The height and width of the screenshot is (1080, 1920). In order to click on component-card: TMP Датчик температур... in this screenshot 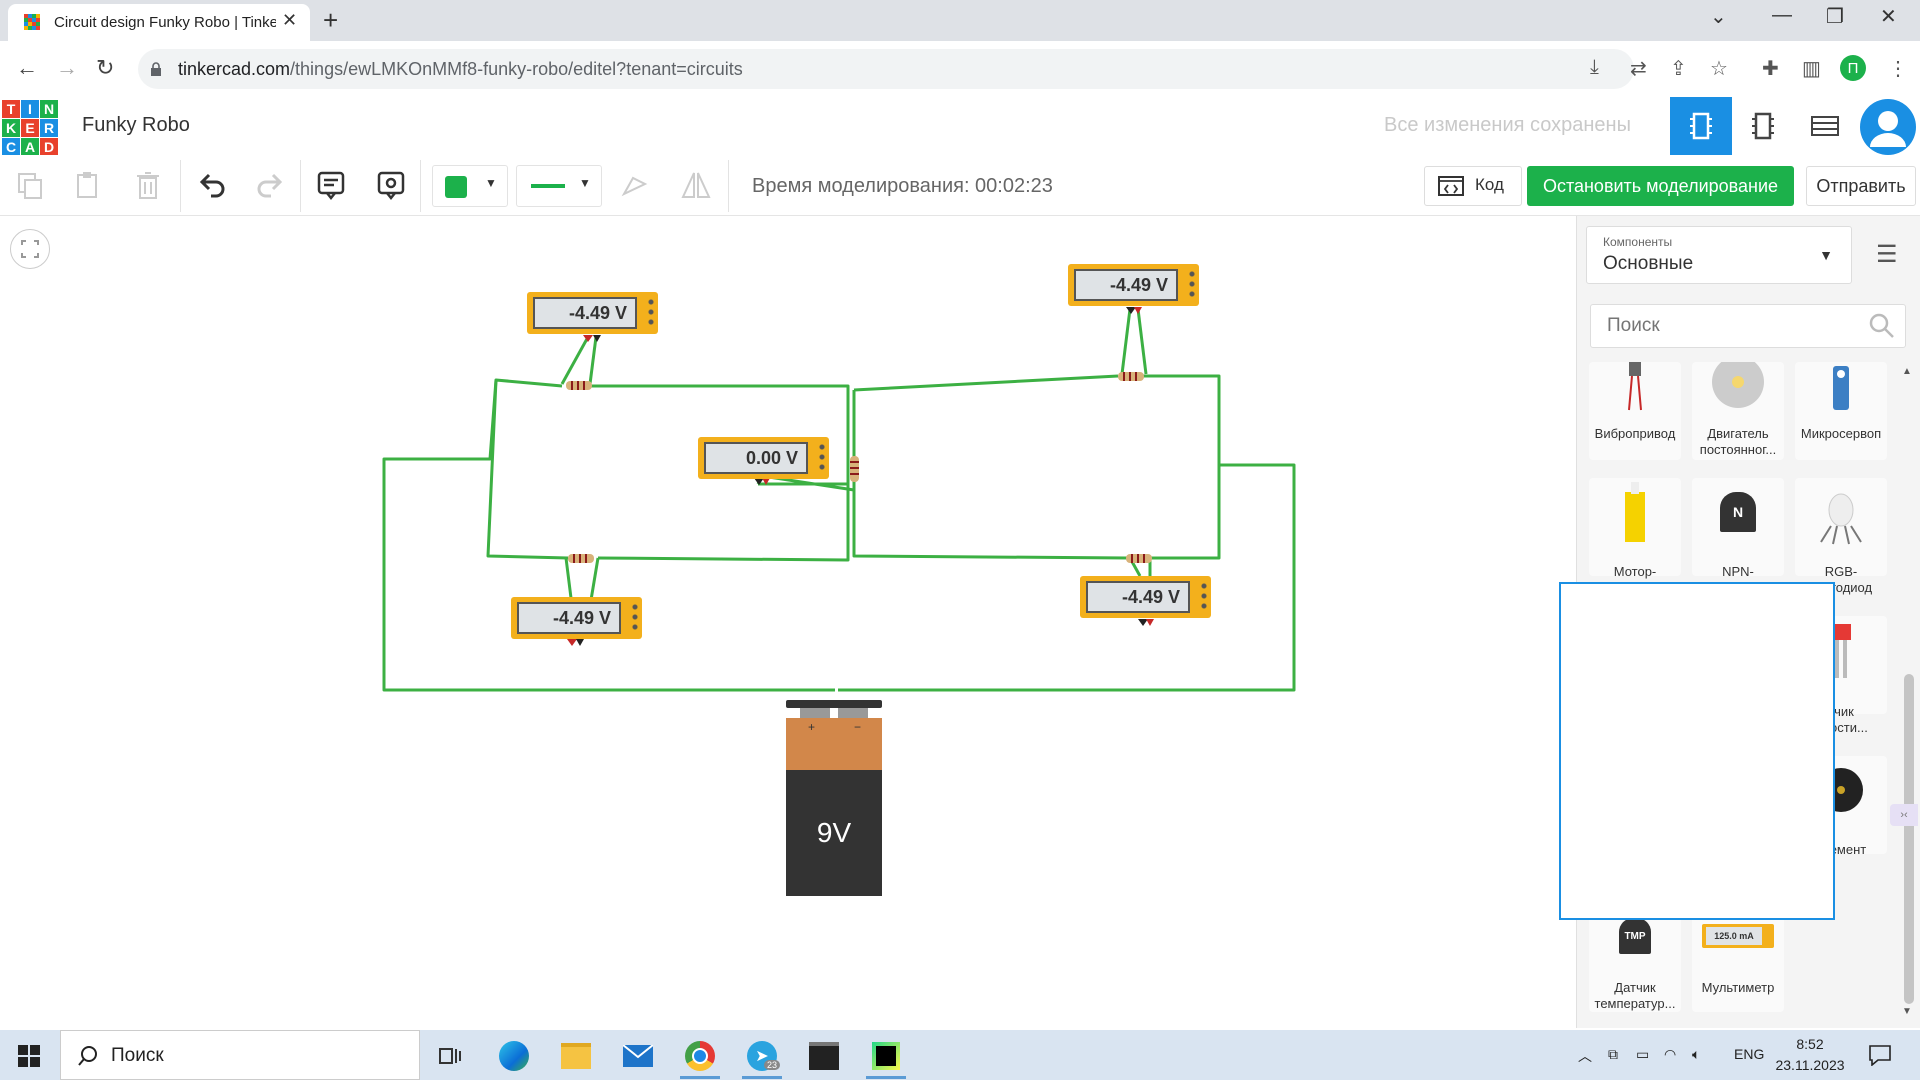, I will do `click(1635, 963)`.